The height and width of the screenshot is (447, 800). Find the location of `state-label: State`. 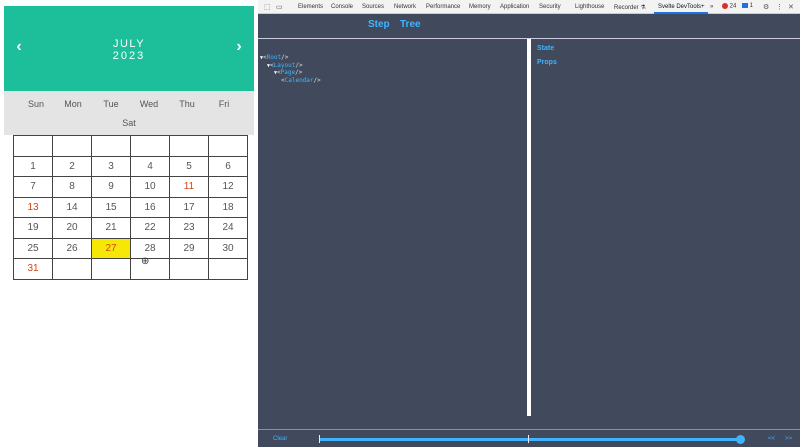

state-label: State is located at coordinates (545, 48).